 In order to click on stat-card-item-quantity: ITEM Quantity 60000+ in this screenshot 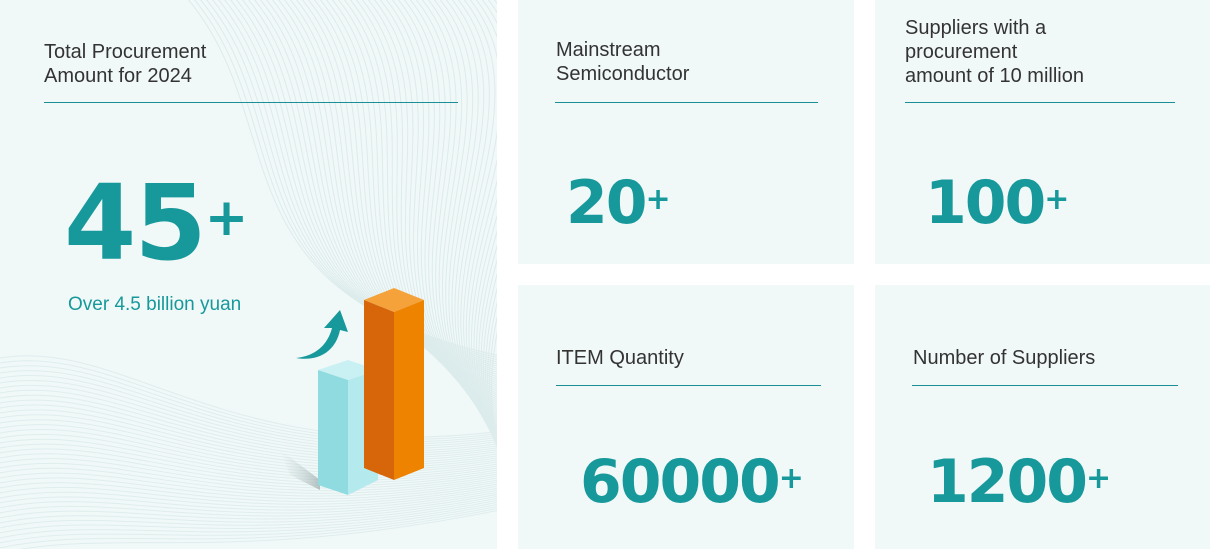, I will do `click(686, 417)`.